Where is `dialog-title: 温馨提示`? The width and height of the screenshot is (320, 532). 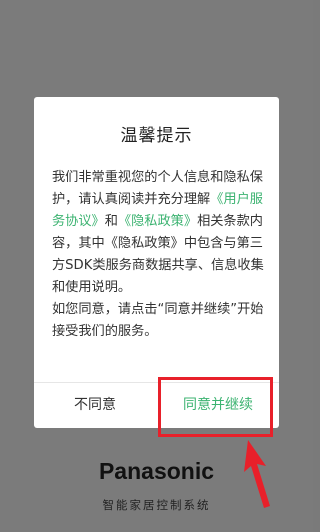 dialog-title: 温馨提示 is located at coordinates (156, 136).